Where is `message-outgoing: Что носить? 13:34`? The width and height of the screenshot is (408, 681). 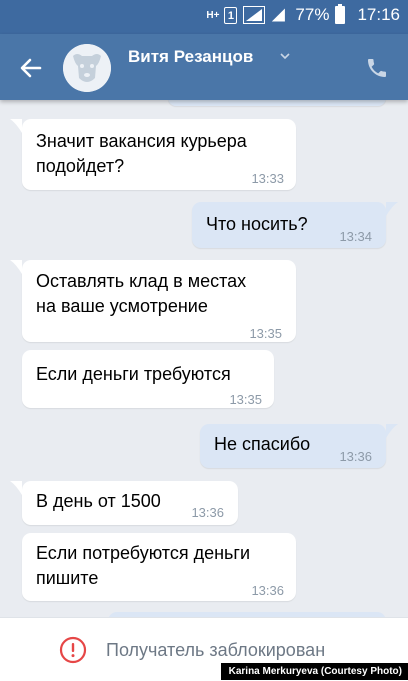 message-outgoing: Что носить? 13:34 is located at coordinates (289, 225).